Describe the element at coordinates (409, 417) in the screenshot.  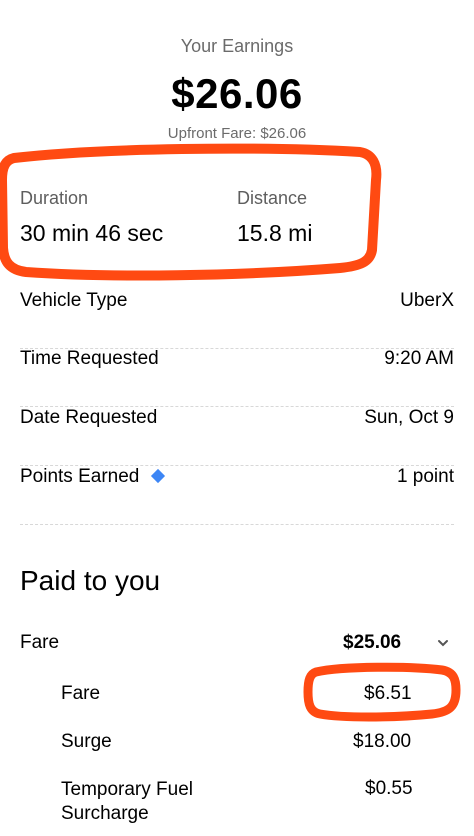
I see `date-requested-value: Sun, Oct 9` at that location.